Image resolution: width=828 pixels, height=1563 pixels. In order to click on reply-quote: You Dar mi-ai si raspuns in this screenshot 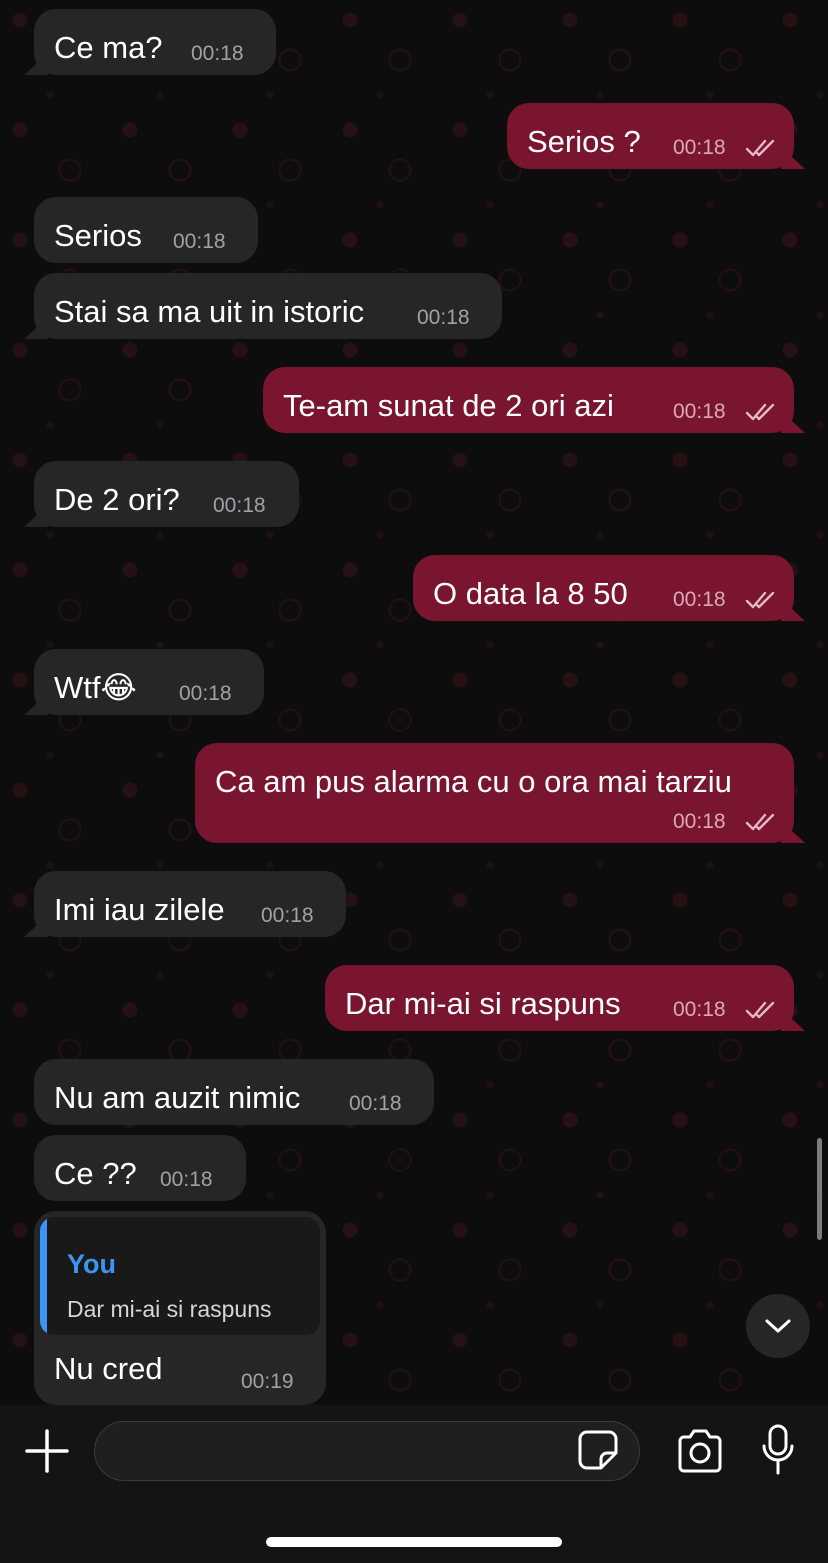, I will do `click(180, 1276)`.